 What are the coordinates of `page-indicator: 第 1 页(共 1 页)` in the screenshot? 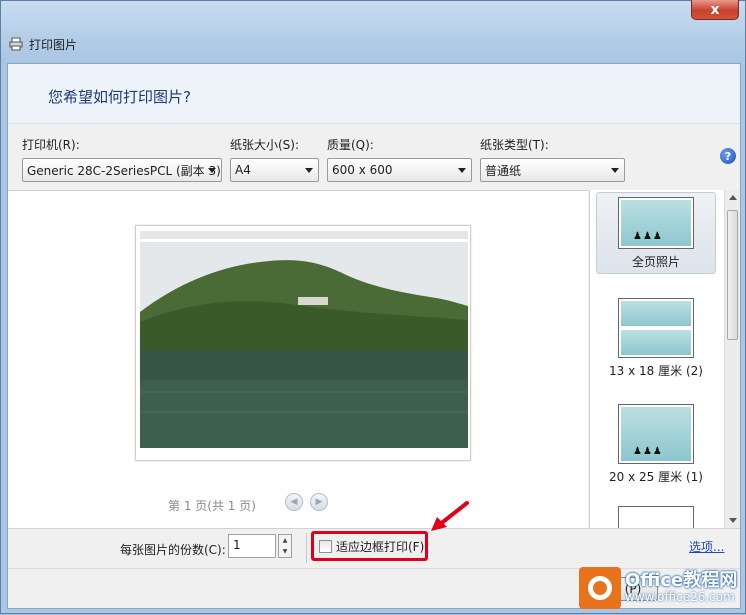 It's located at (212, 506).